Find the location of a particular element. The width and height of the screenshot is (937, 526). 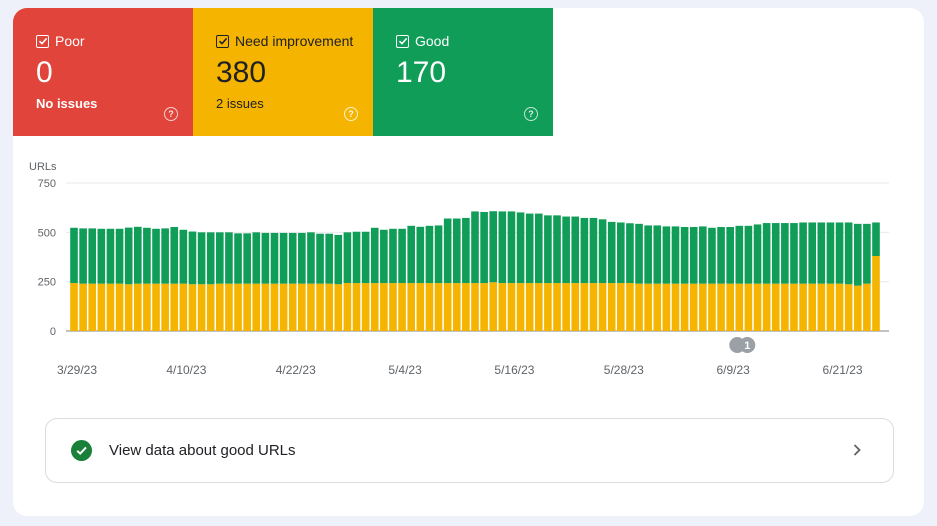

tile-poor: Poor 0 No issues ? is located at coordinates (103, 72).